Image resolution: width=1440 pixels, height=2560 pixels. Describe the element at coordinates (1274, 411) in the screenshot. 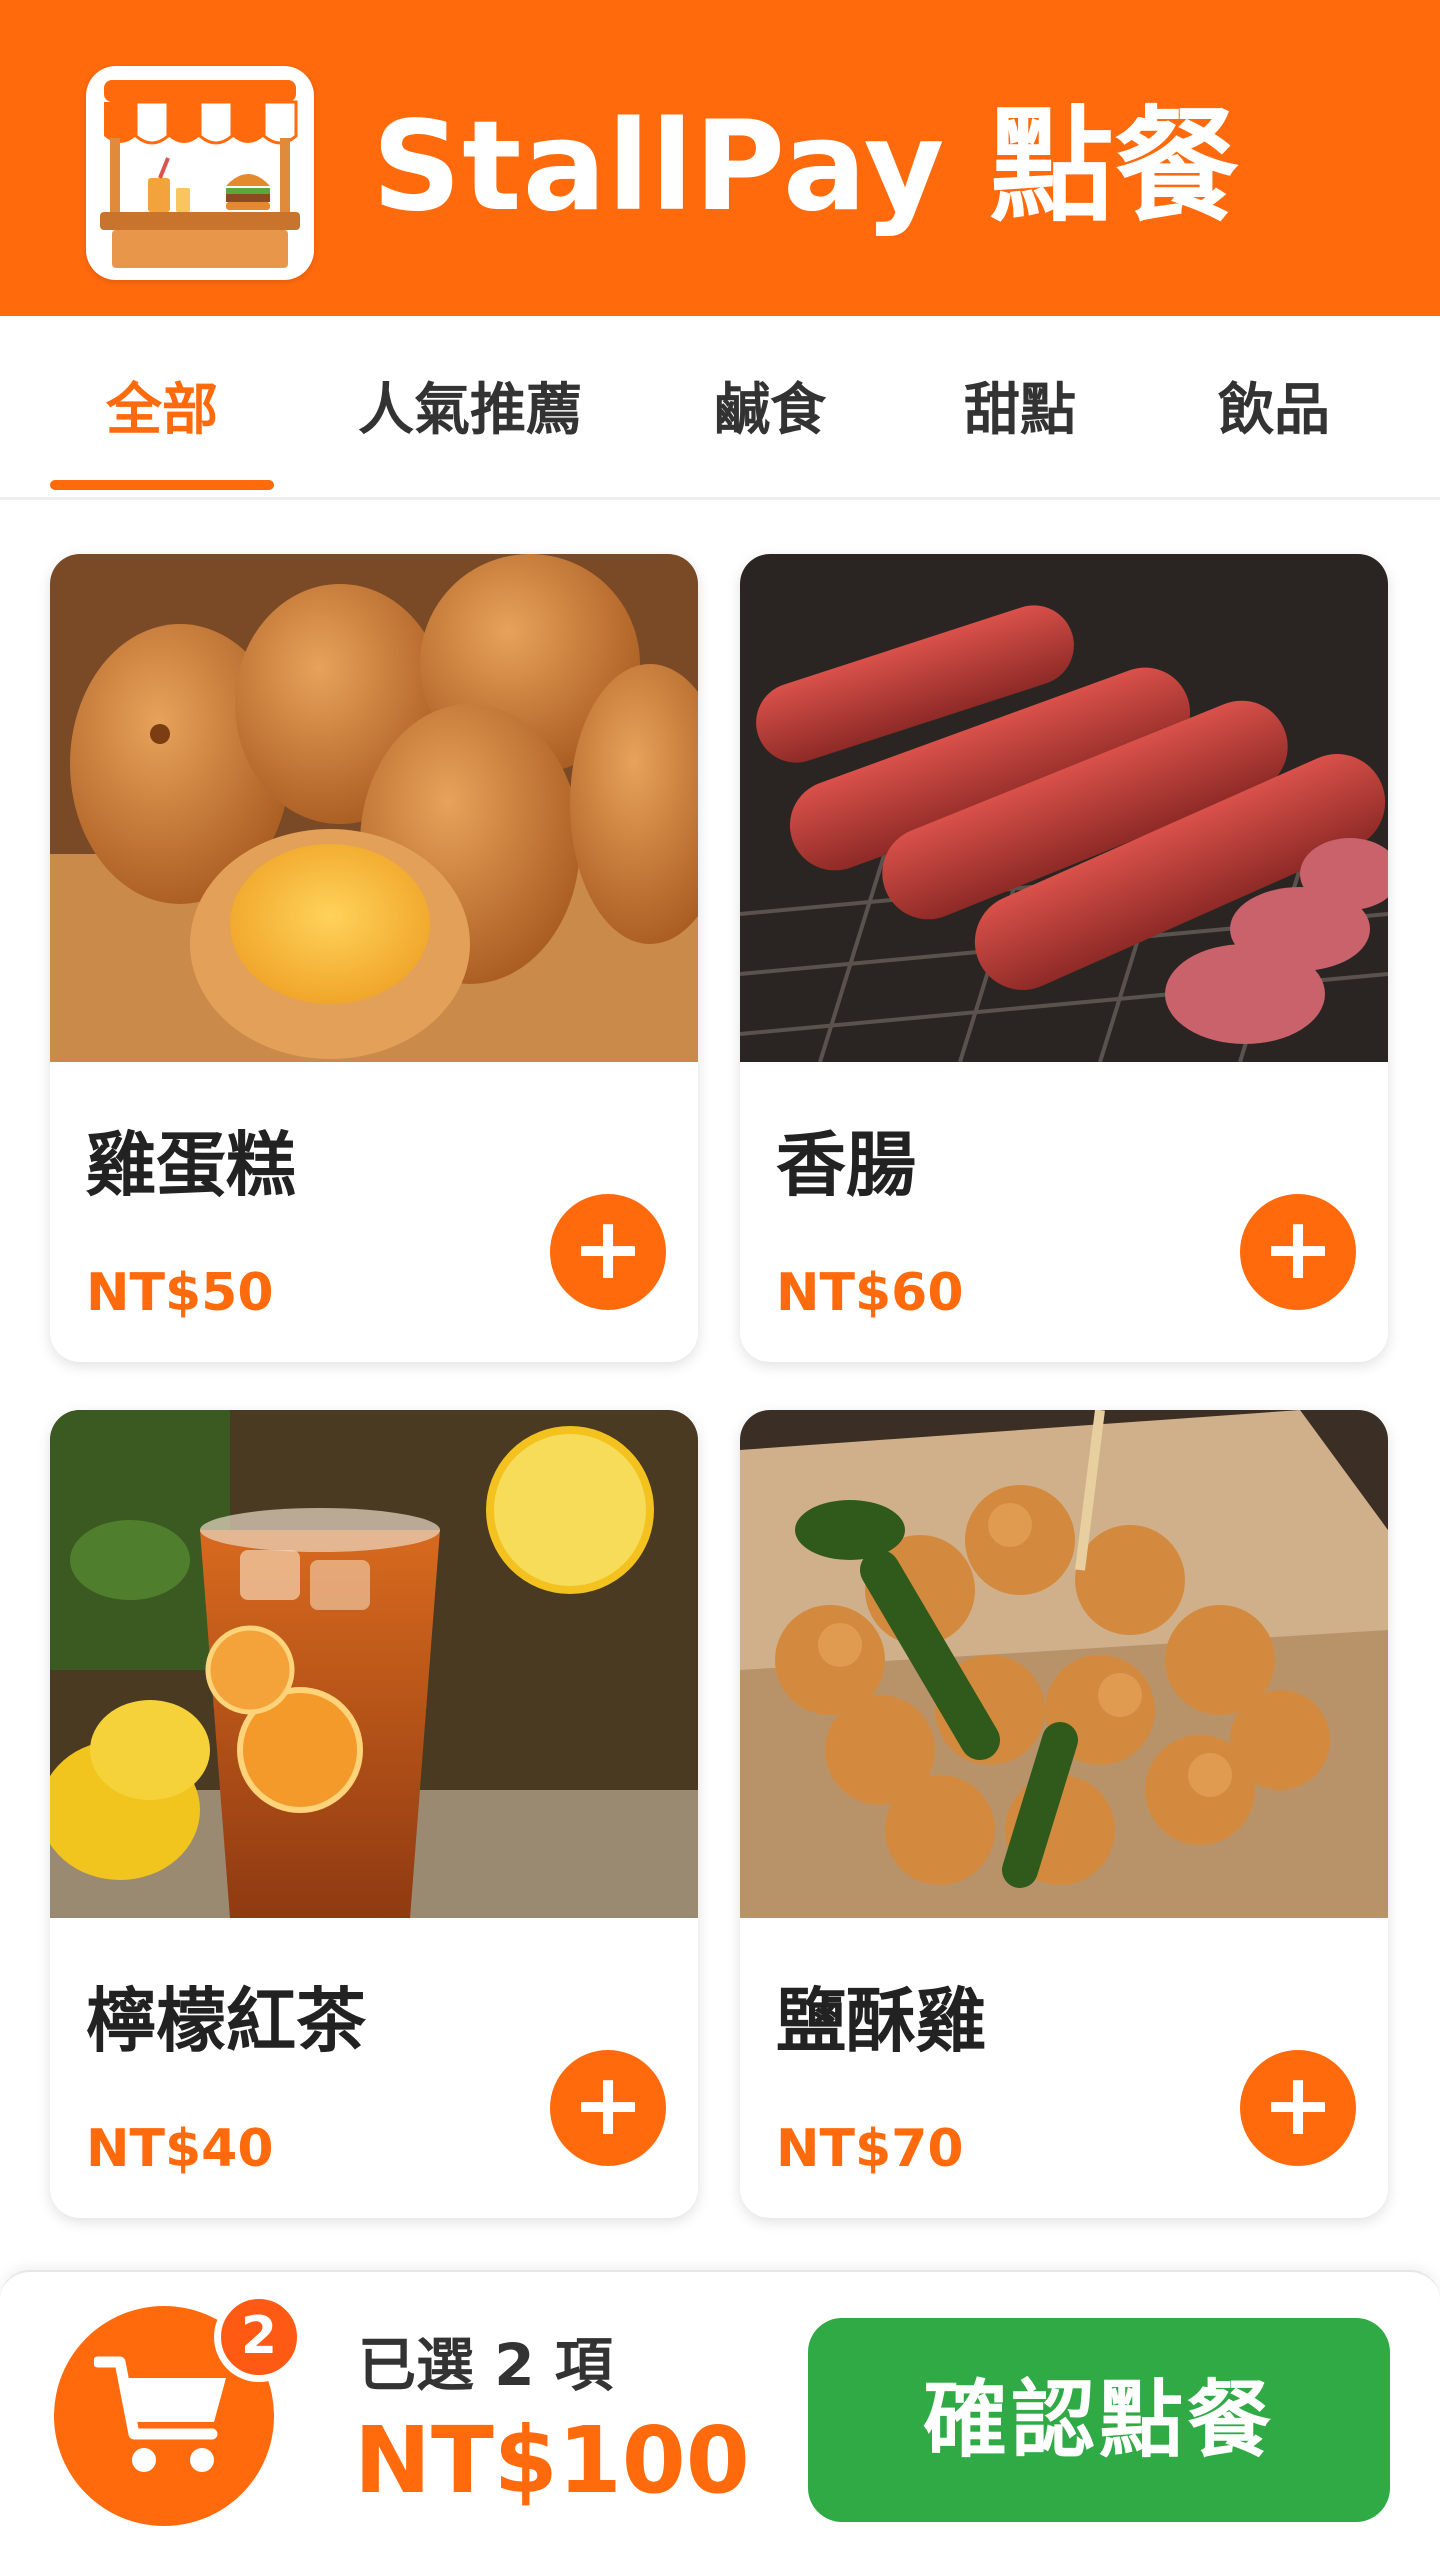

I see `tab-drinks: 飲品` at that location.